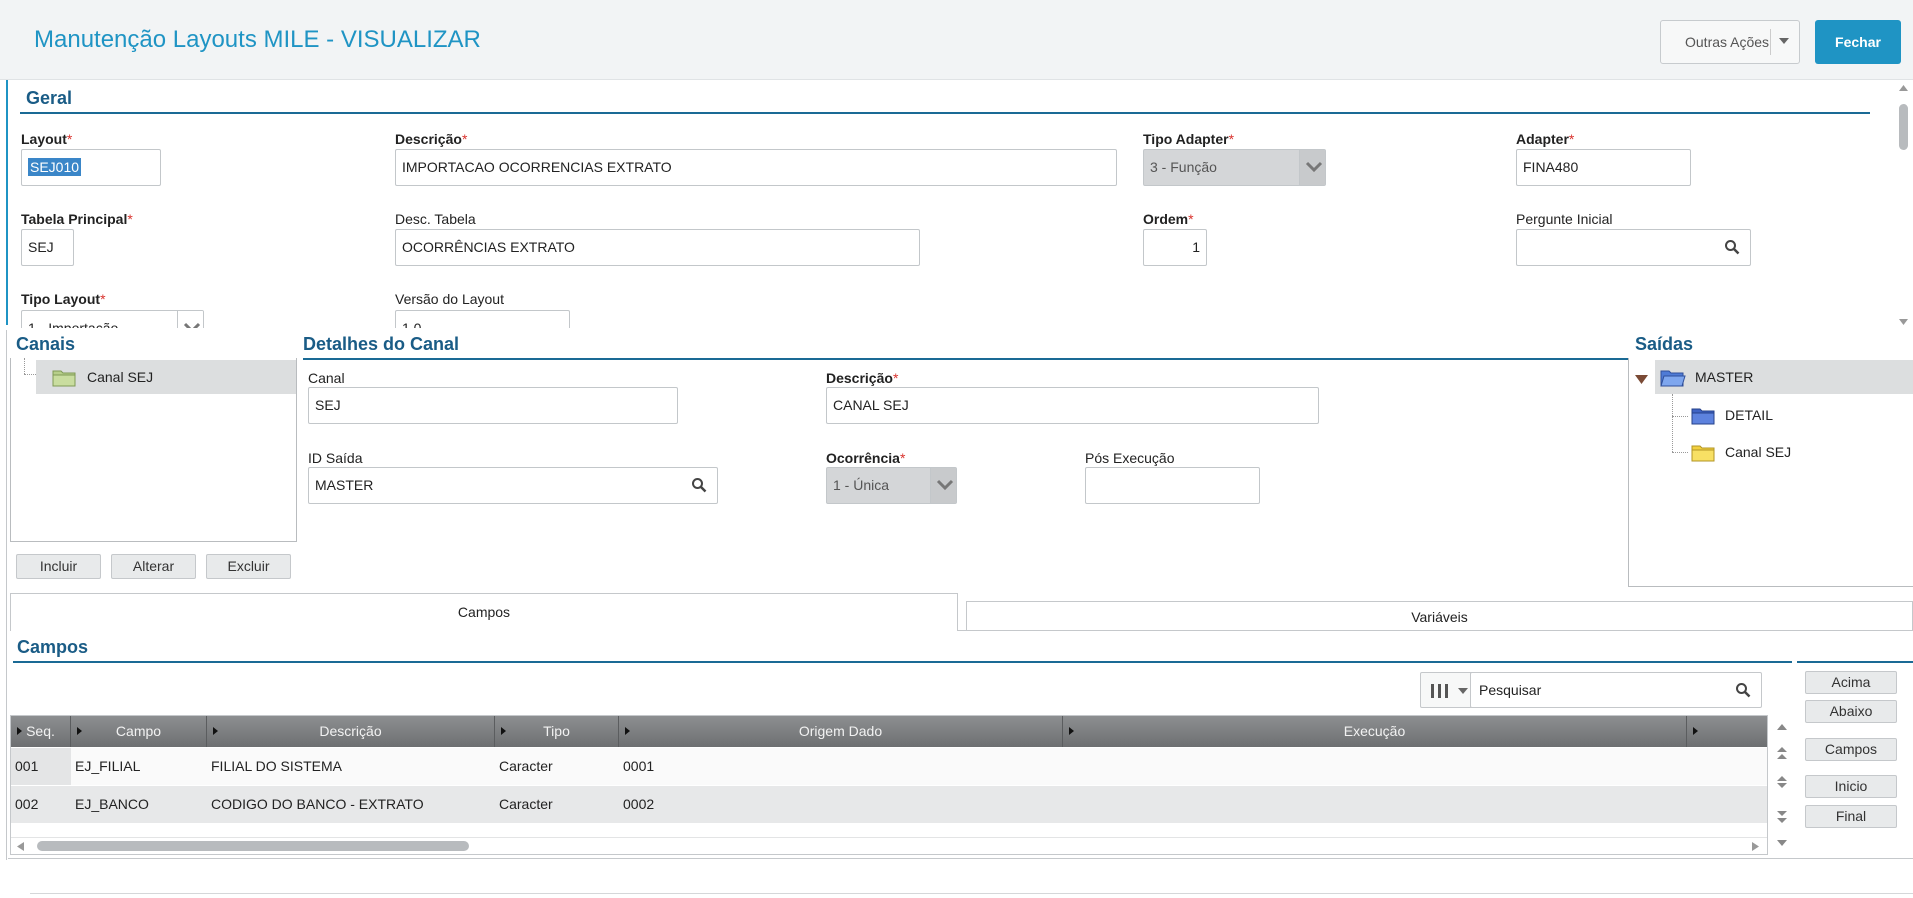 The width and height of the screenshot is (1913, 898). What do you see at coordinates (166, 377) in the screenshot?
I see `tree-item-canal: Canal SEJ` at bounding box center [166, 377].